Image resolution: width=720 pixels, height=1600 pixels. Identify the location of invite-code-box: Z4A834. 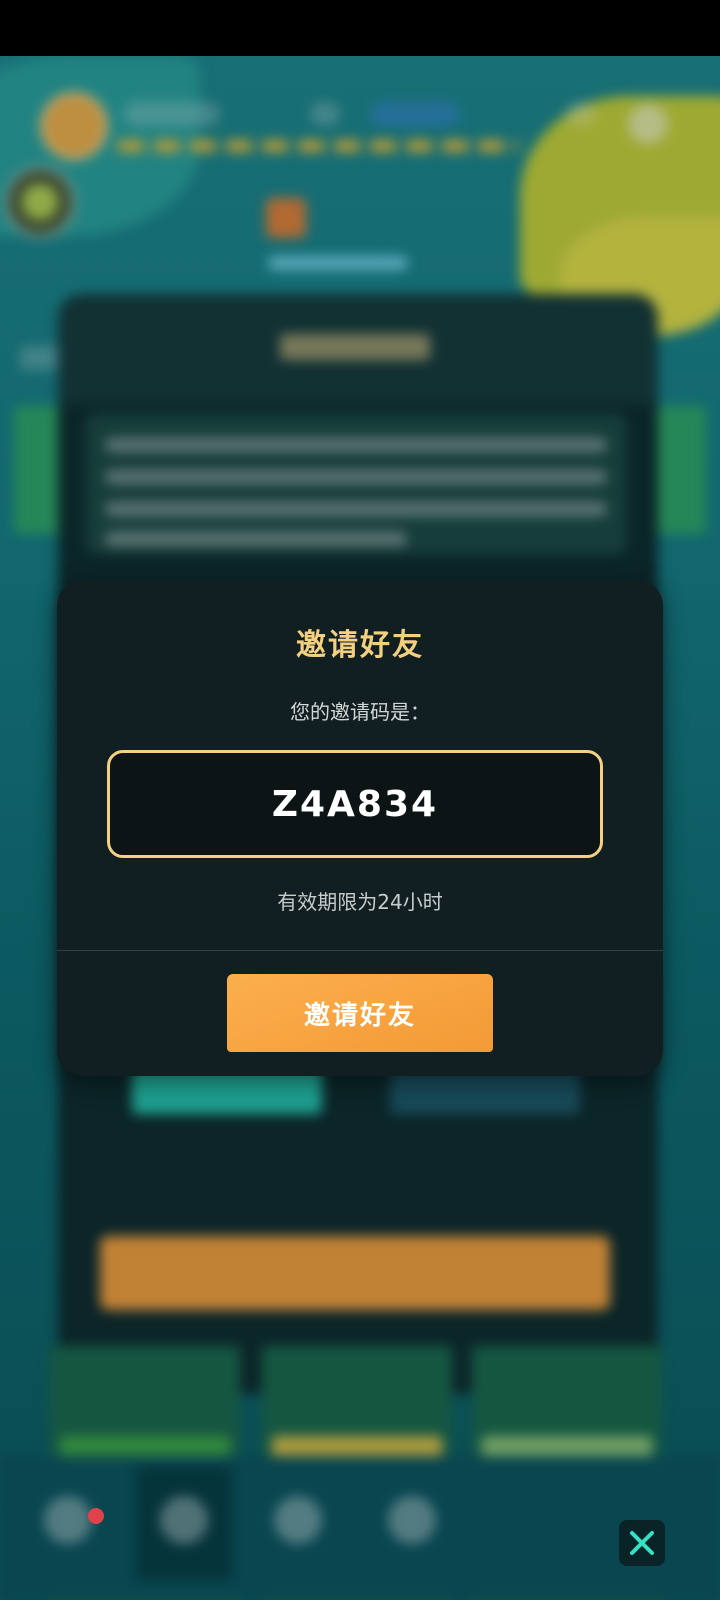
(355, 804).